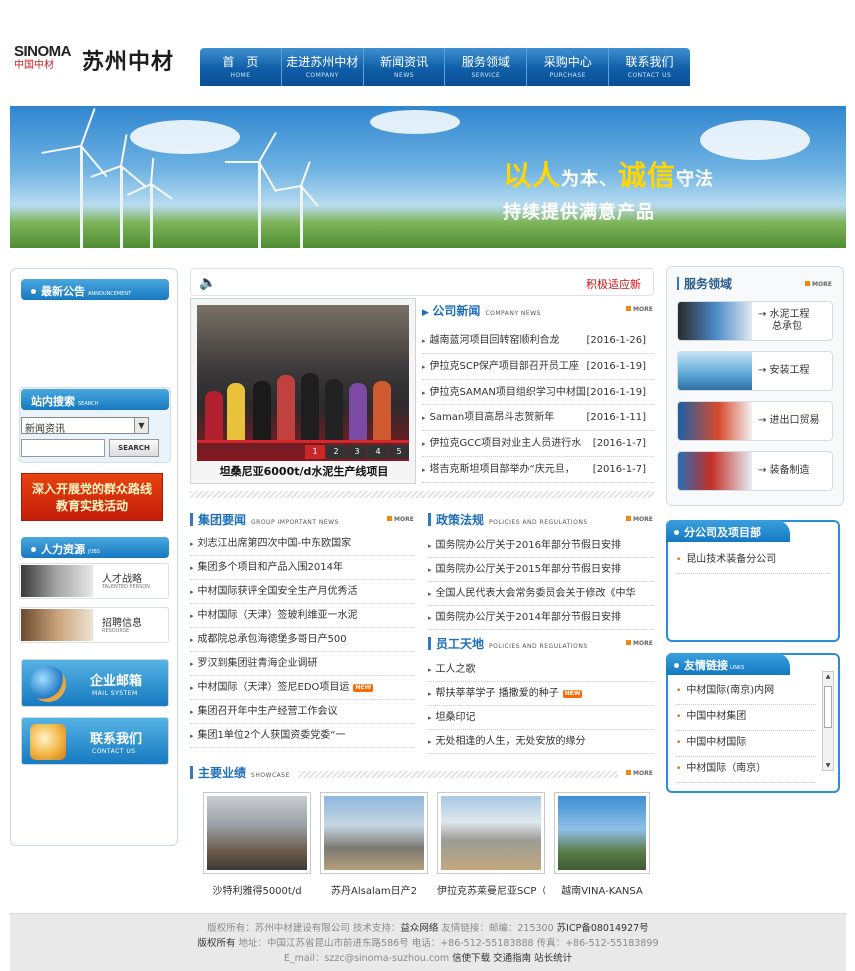 This screenshot has width=855, height=971. Describe the element at coordinates (639, 309) in the screenshot. I see `company-news-more-link: MORE` at that location.